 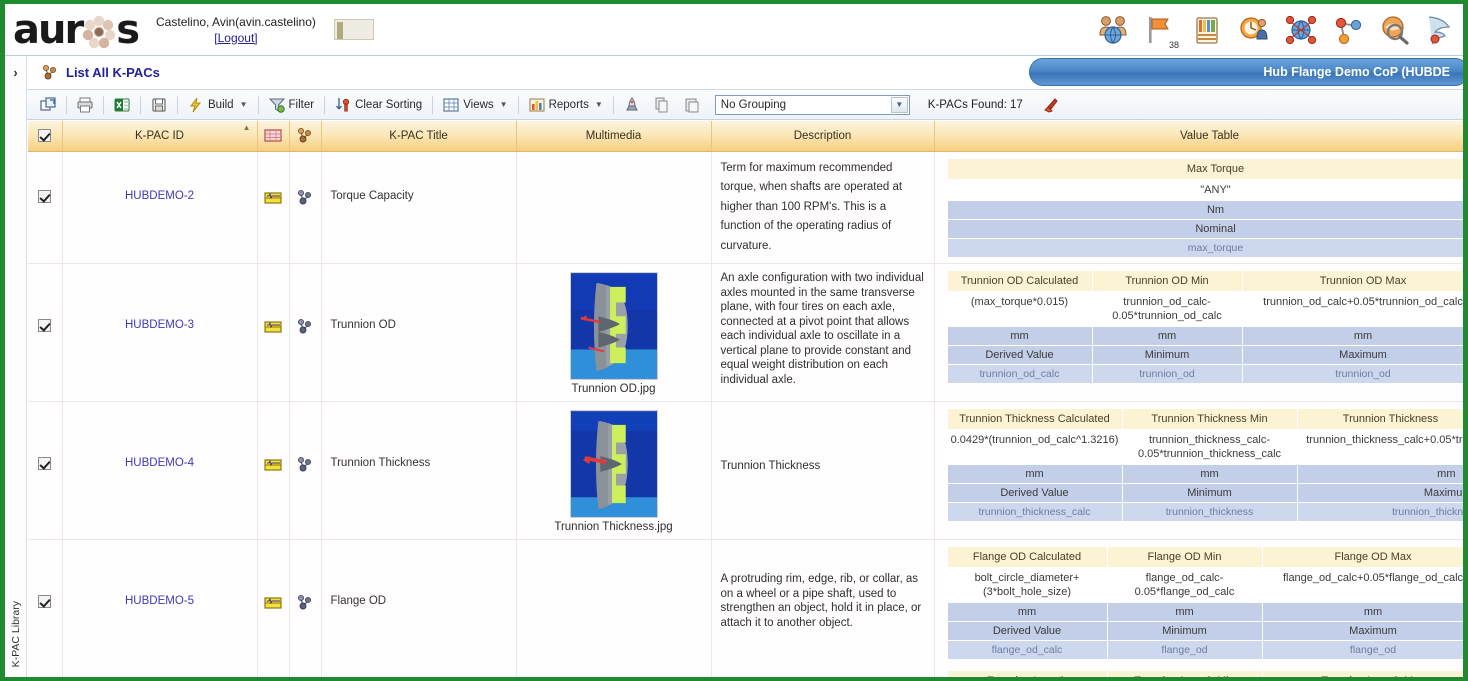 What do you see at coordinates (1348, 30) in the screenshot?
I see `node-link-icon` at bounding box center [1348, 30].